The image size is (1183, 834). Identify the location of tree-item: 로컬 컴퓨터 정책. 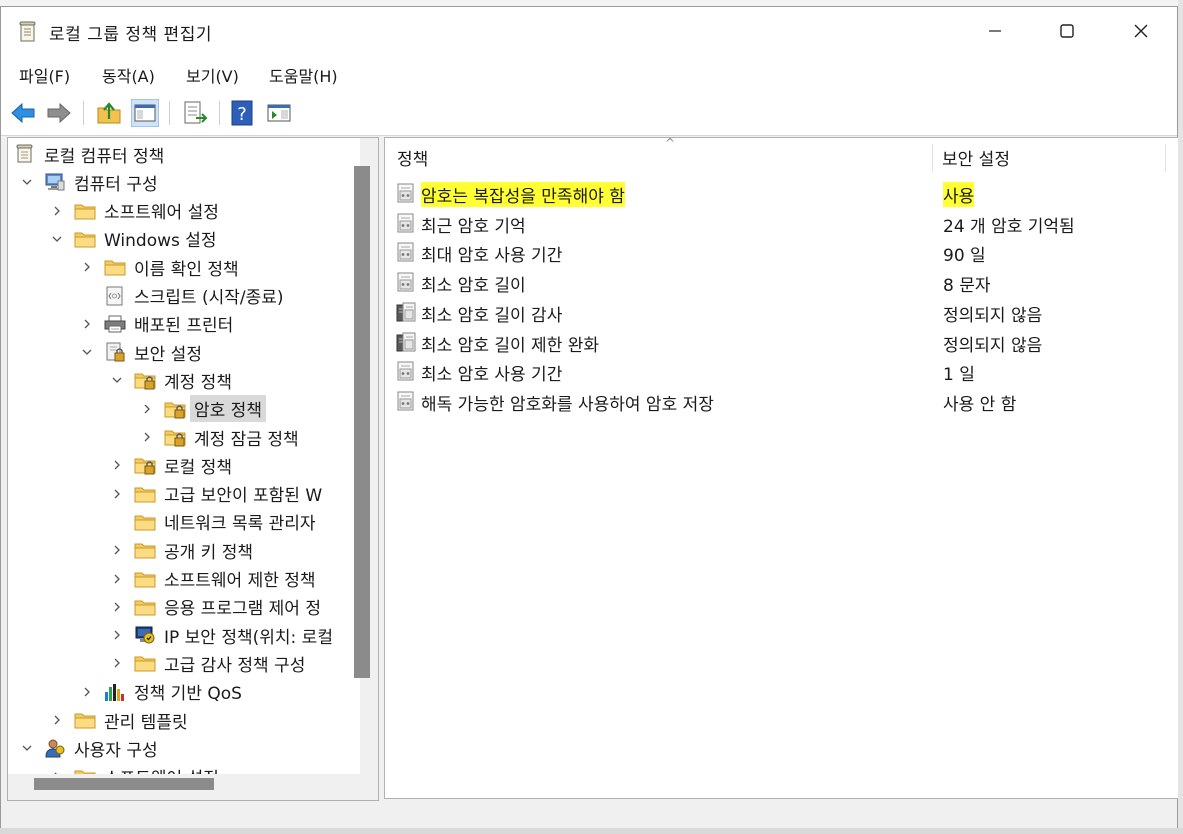
(89, 154).